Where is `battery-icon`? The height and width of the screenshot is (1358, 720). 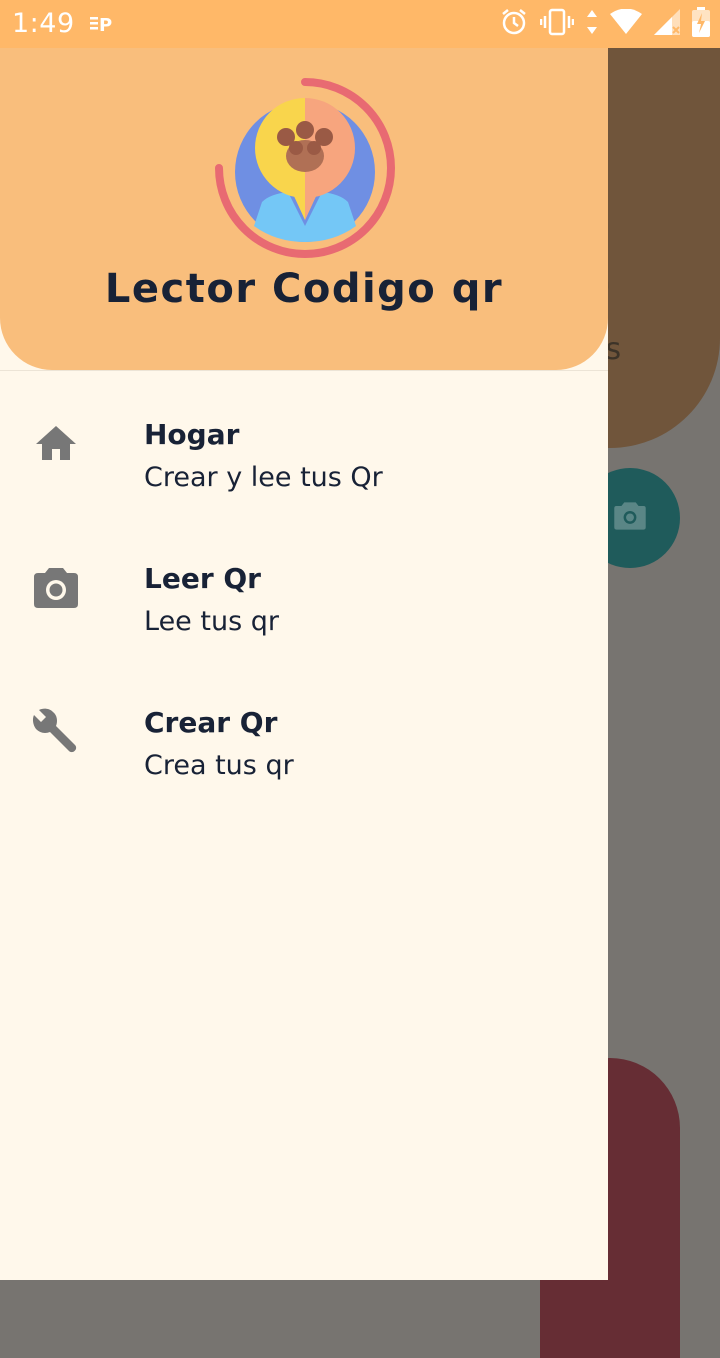
battery-icon is located at coordinates (701, 24).